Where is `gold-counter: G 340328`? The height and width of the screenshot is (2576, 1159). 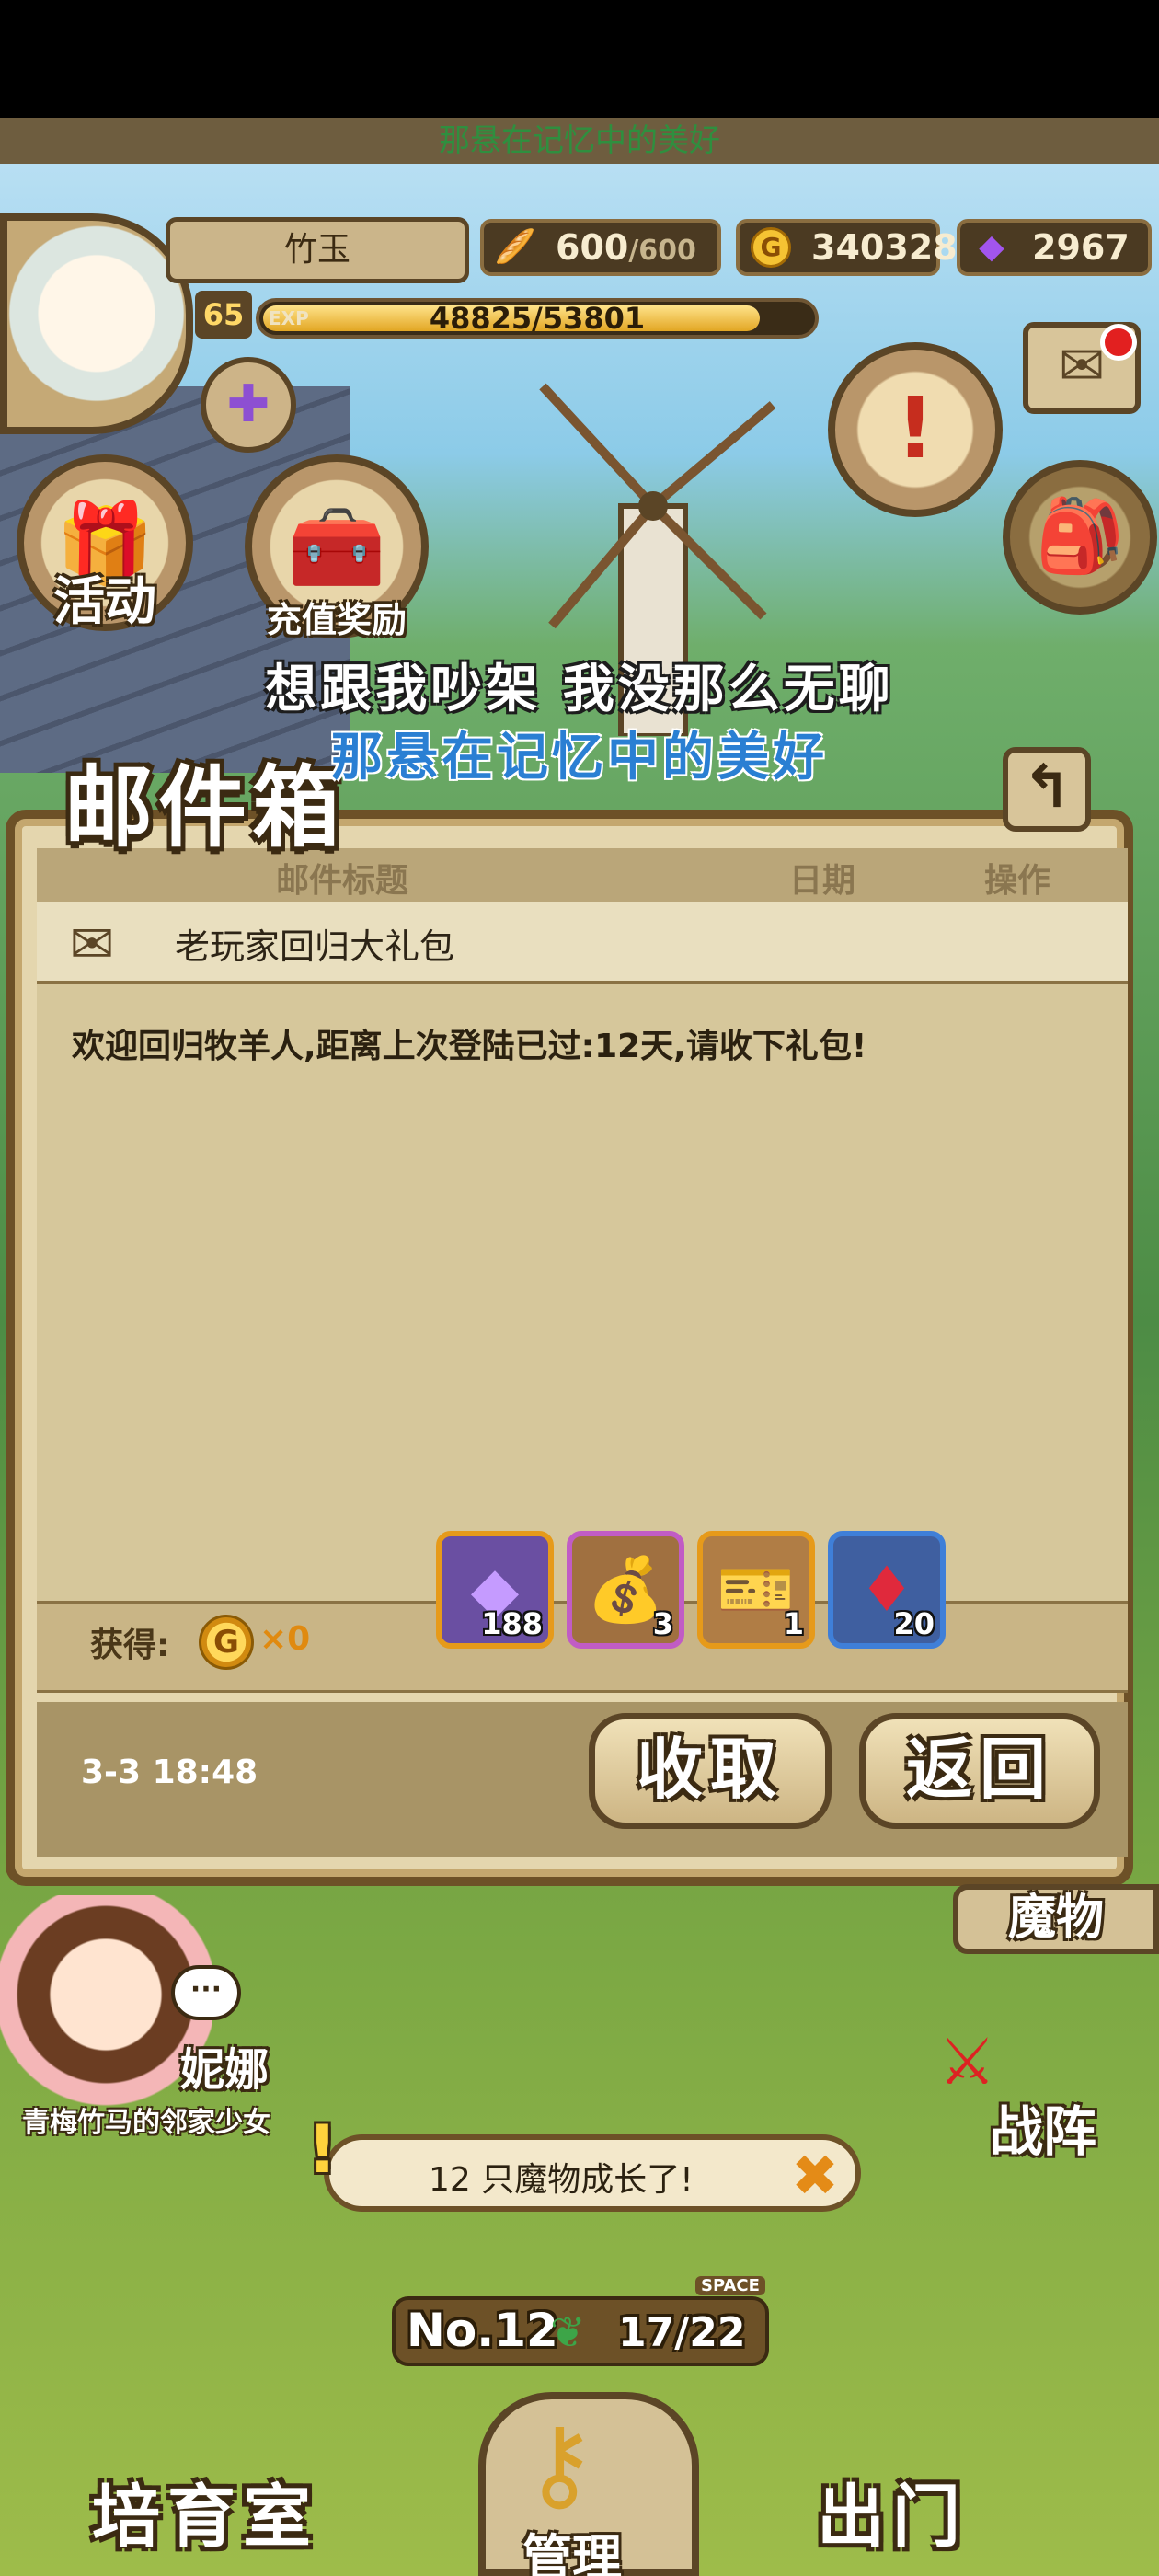
gold-counter: G 340328 is located at coordinates (847, 247).